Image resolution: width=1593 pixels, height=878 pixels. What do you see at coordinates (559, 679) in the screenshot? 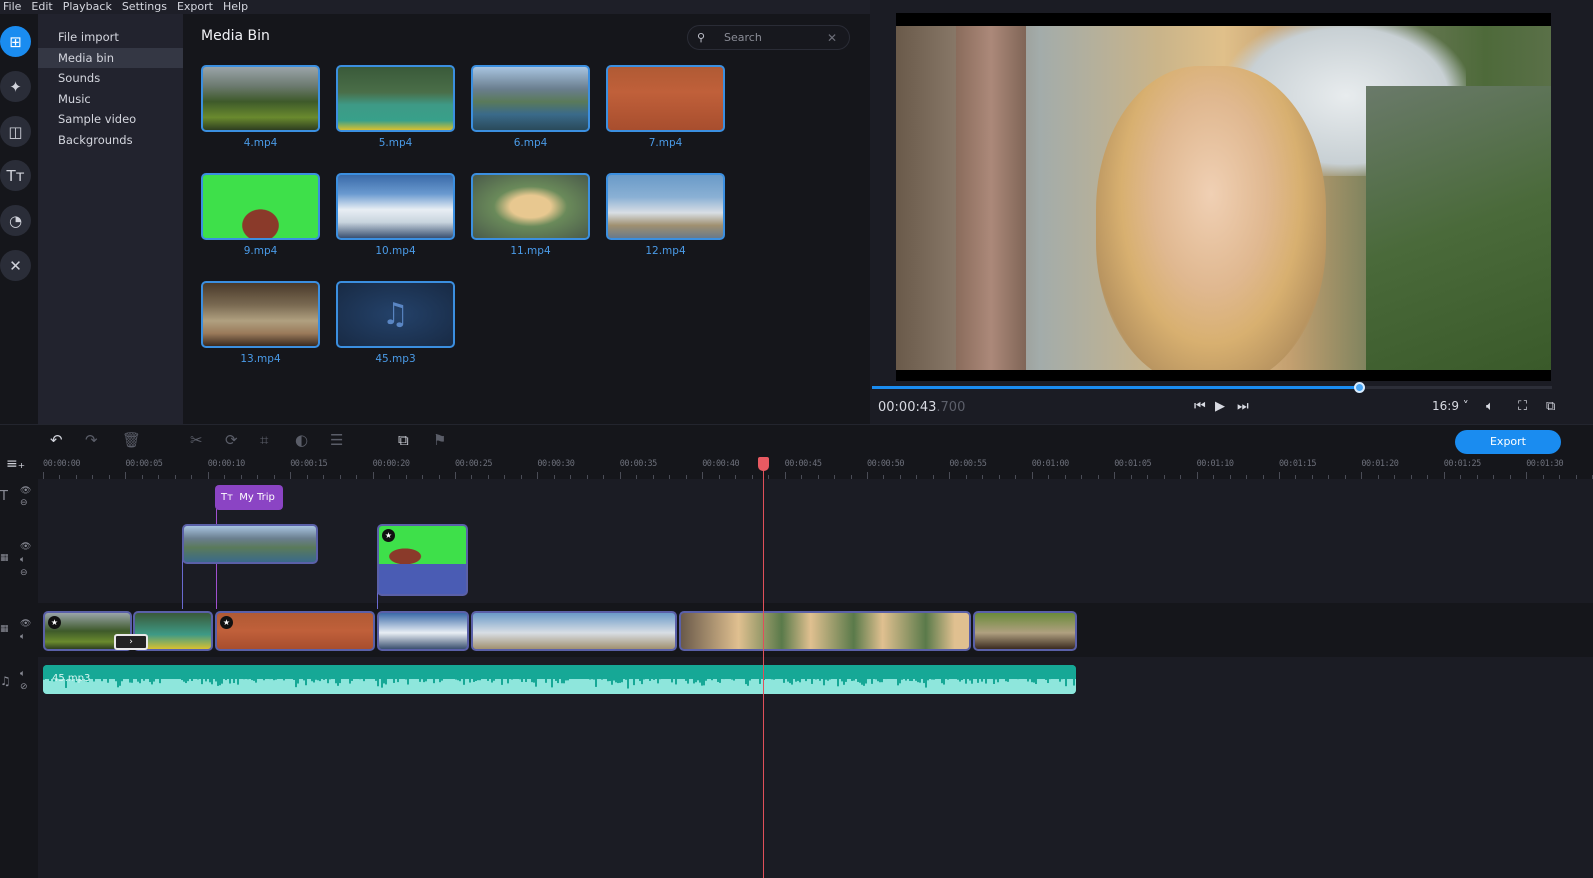
I see `audio-clip: 45.mp3` at bounding box center [559, 679].